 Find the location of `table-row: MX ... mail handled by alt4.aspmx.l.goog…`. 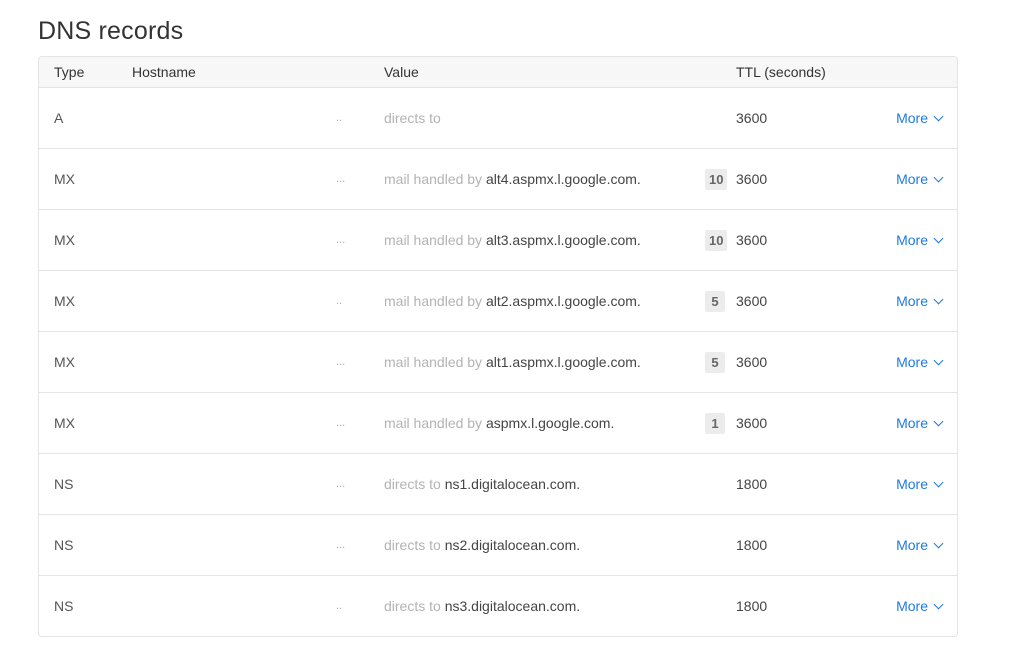

table-row: MX ... mail handled by alt4.aspmx.l.goog… is located at coordinates (498, 179).